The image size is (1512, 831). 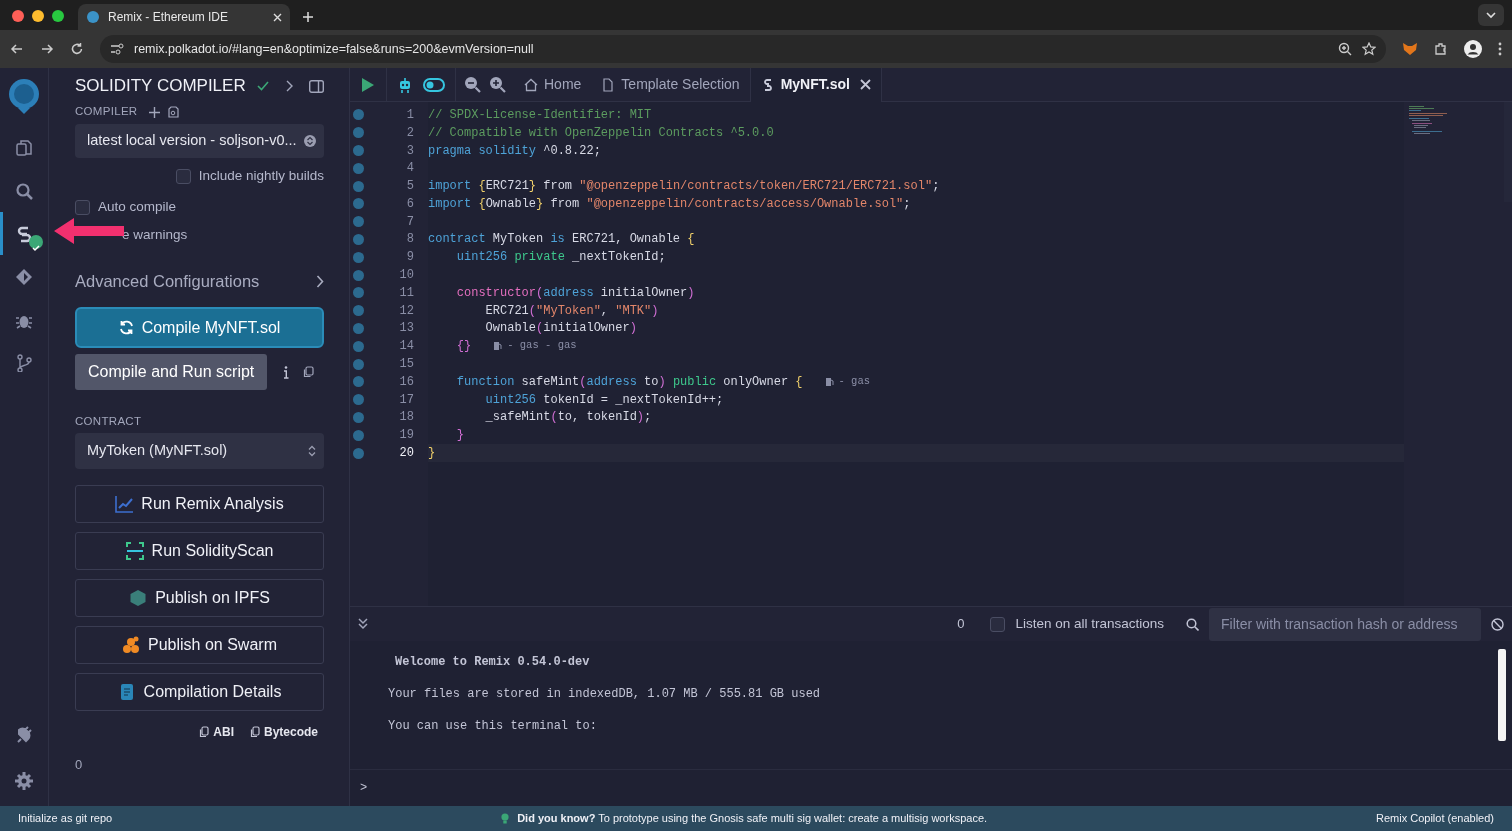 I want to click on zoom-icon, so click(x=1345, y=49).